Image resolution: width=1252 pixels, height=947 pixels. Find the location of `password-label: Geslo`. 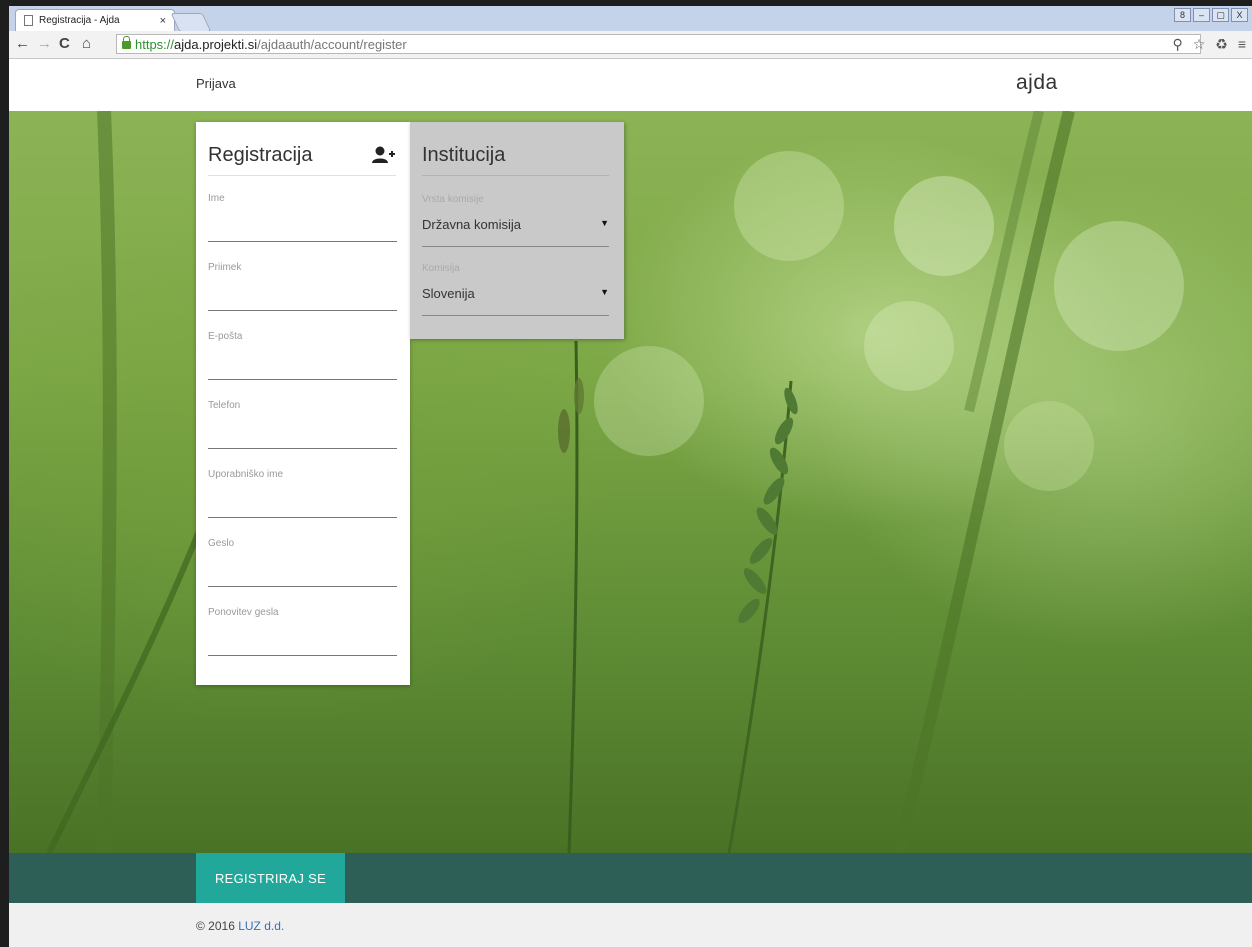

password-label: Geslo is located at coordinates (221, 543).